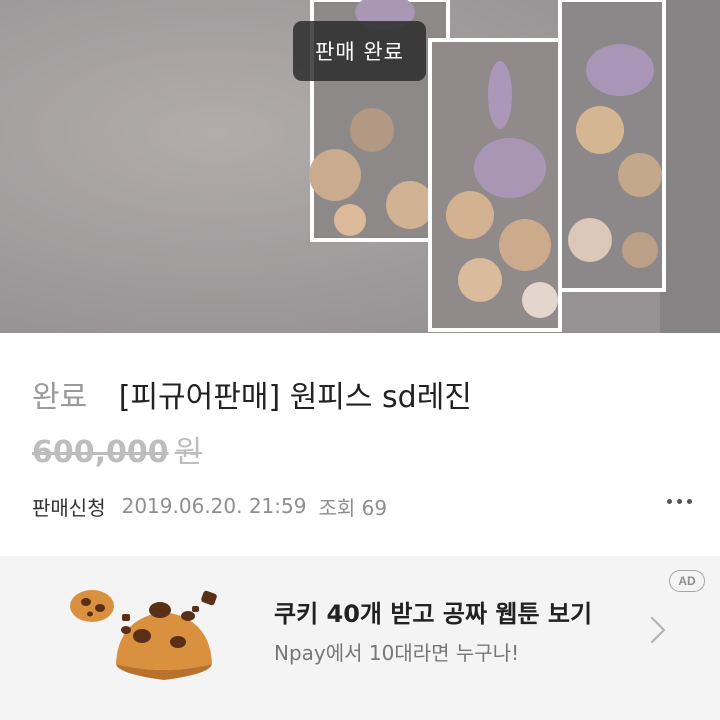 The width and height of the screenshot is (720, 720). Describe the element at coordinates (359, 51) in the screenshot. I see `sold-badge: 판매 완료` at that location.